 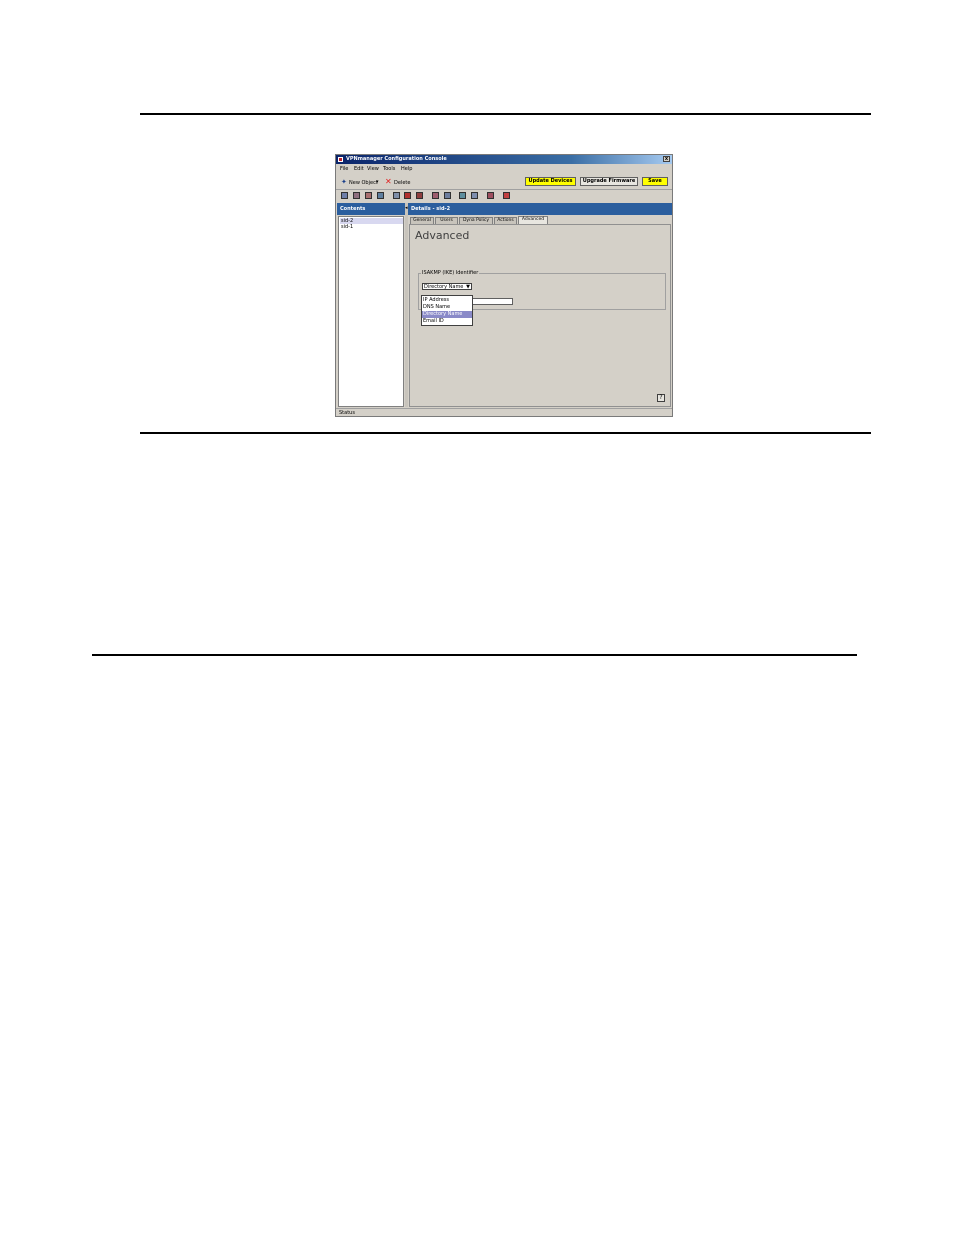 What do you see at coordinates (505, 220) in the screenshot?
I see `tab-actions: Actions` at bounding box center [505, 220].